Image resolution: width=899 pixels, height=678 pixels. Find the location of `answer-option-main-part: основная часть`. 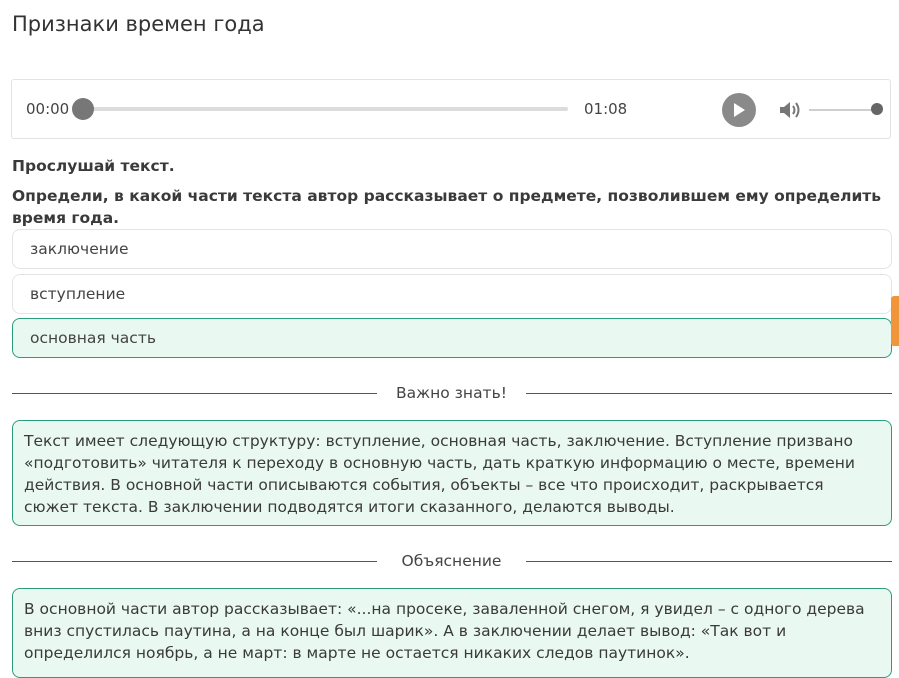

answer-option-main-part: основная часть is located at coordinates (452, 338).